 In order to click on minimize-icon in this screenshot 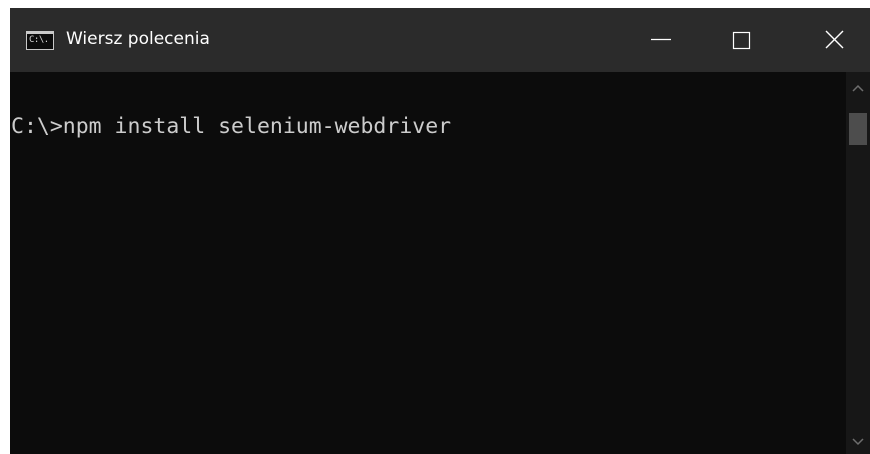, I will do `click(661, 39)`.